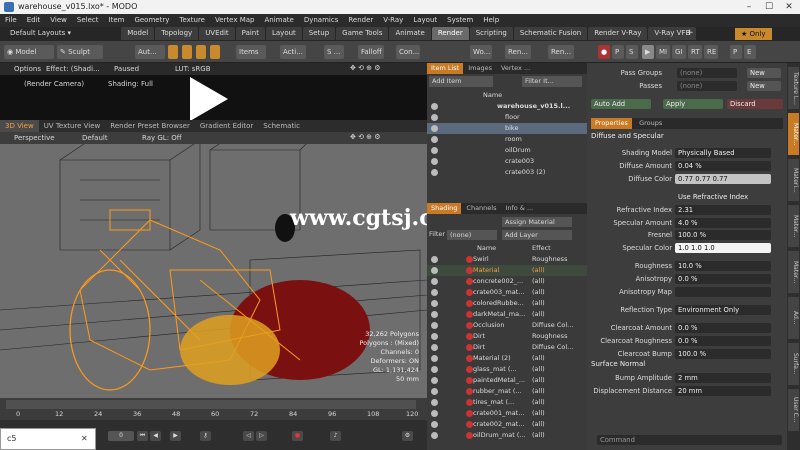  What do you see at coordinates (150, 126) in the screenshot?
I see `viewport-tab-render-preset-browser: Render Preset Browser` at bounding box center [150, 126].